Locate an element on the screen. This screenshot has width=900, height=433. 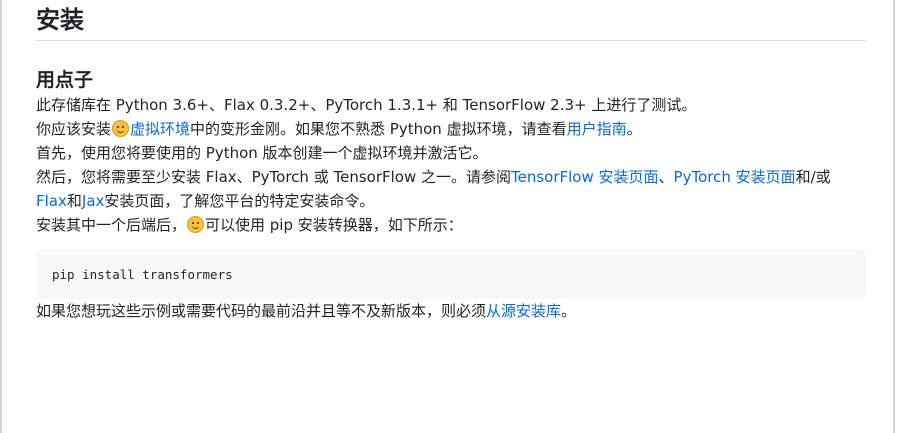
then-and: 和 is located at coordinates (74, 201).